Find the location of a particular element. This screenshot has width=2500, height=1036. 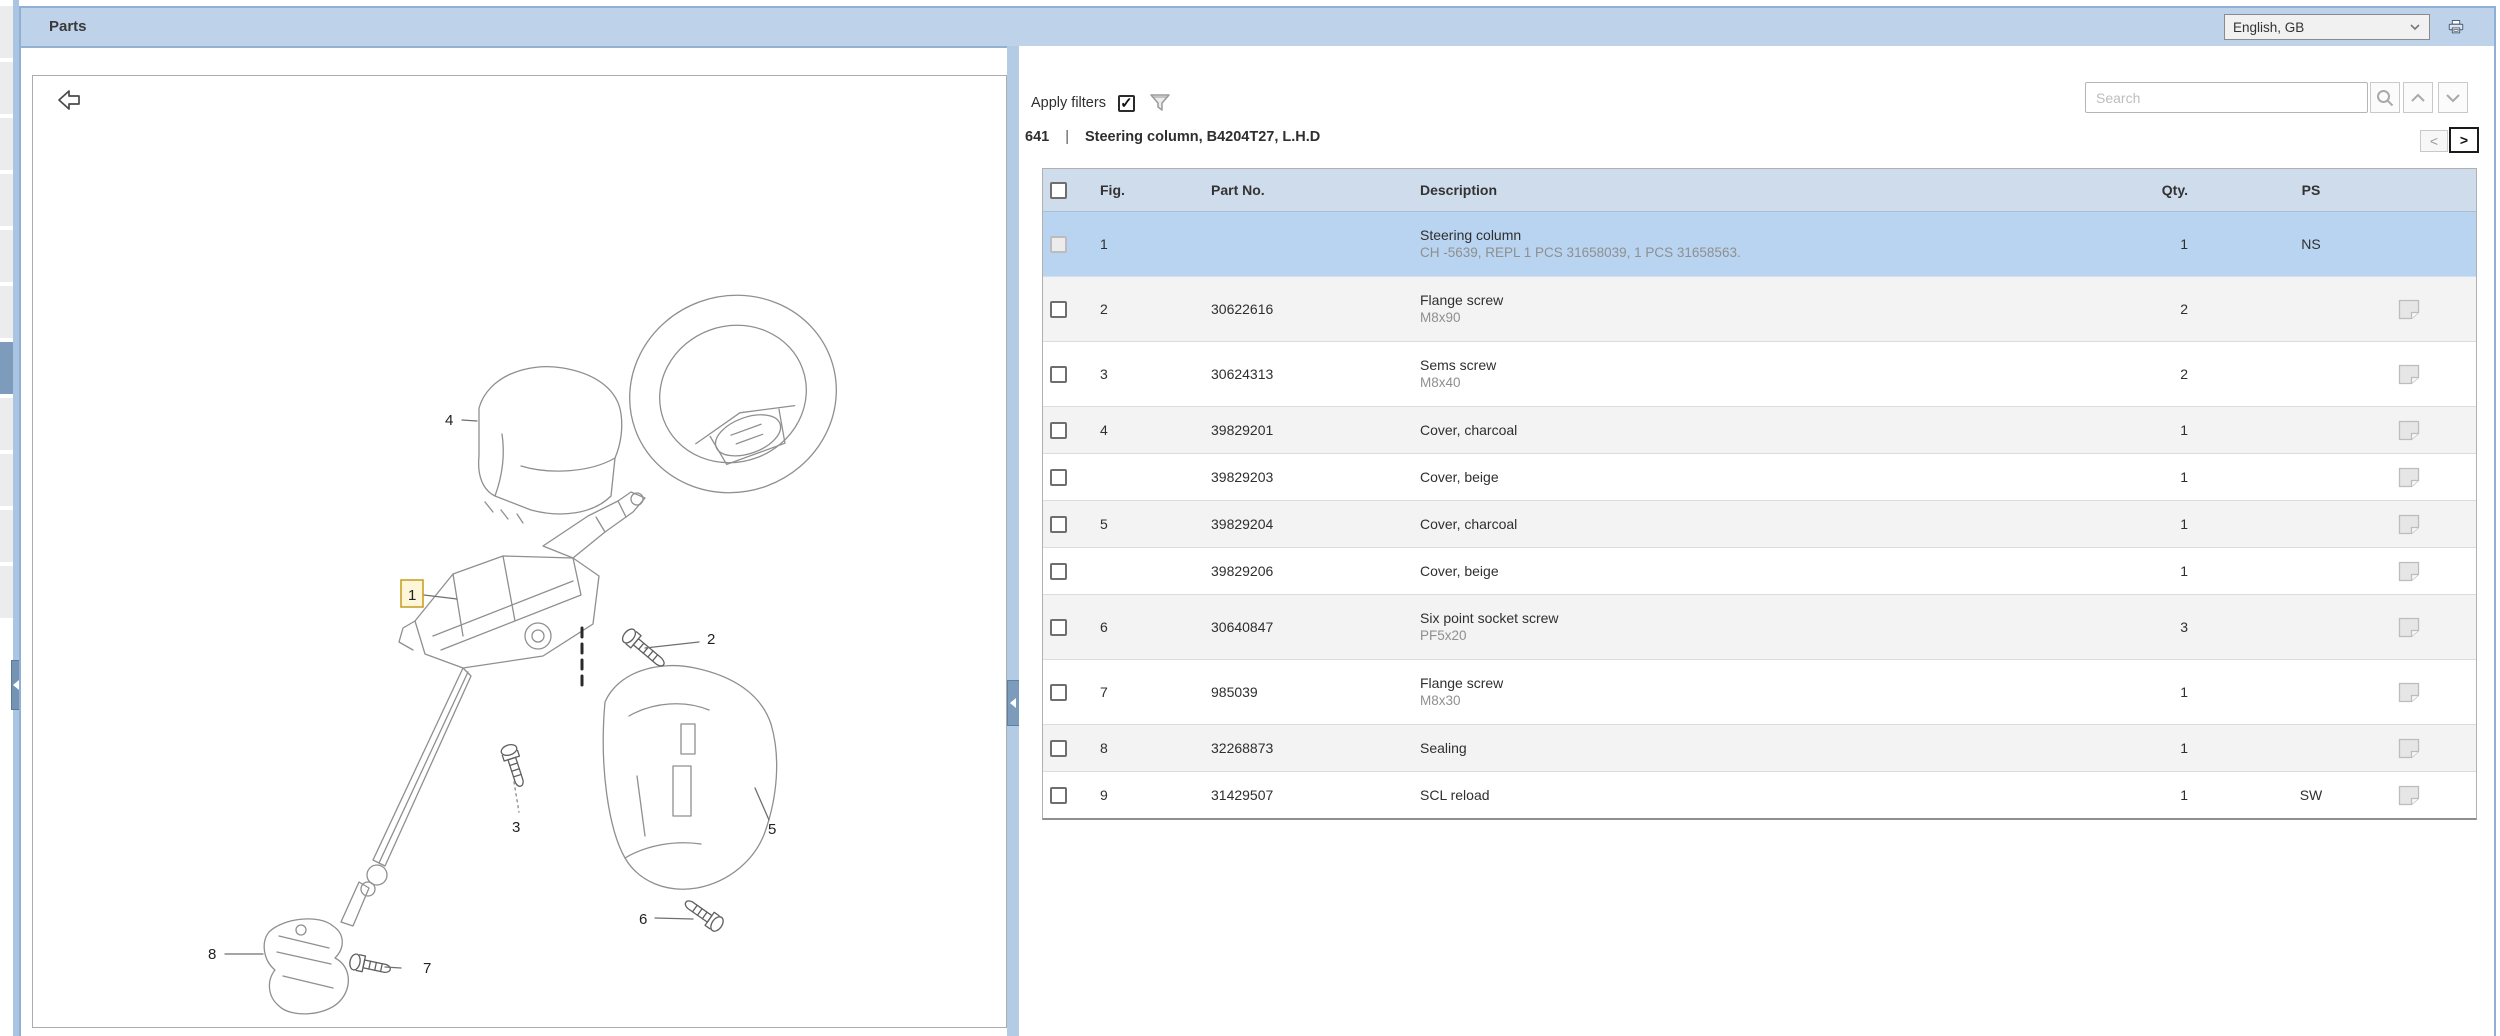

next-page-button: > is located at coordinates (2464, 140).